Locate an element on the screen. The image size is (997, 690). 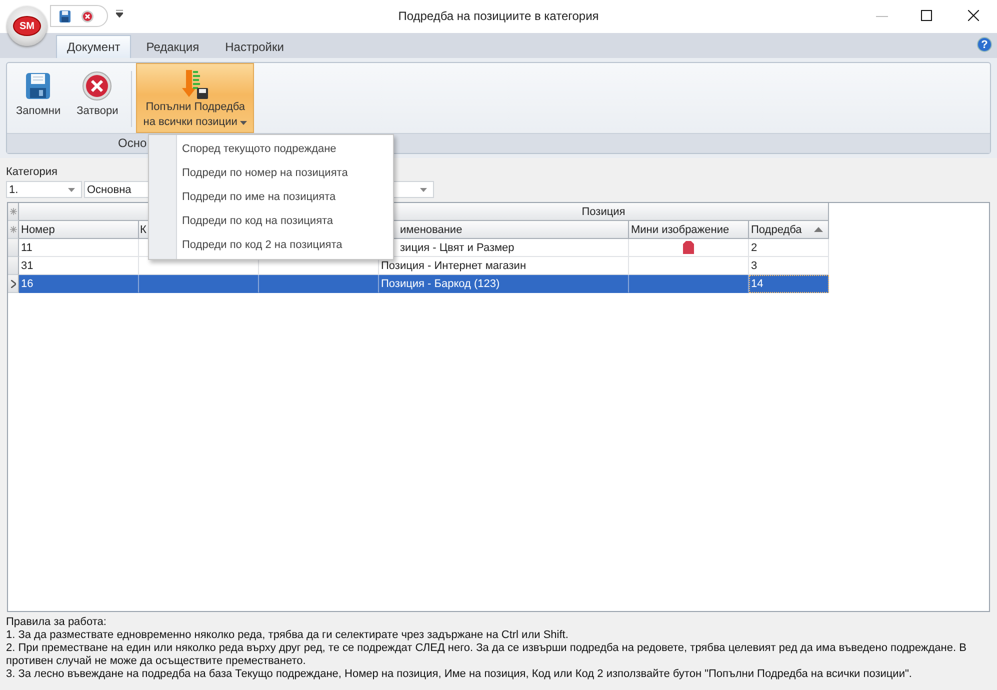
table-cell: 11 is located at coordinates (79, 248).